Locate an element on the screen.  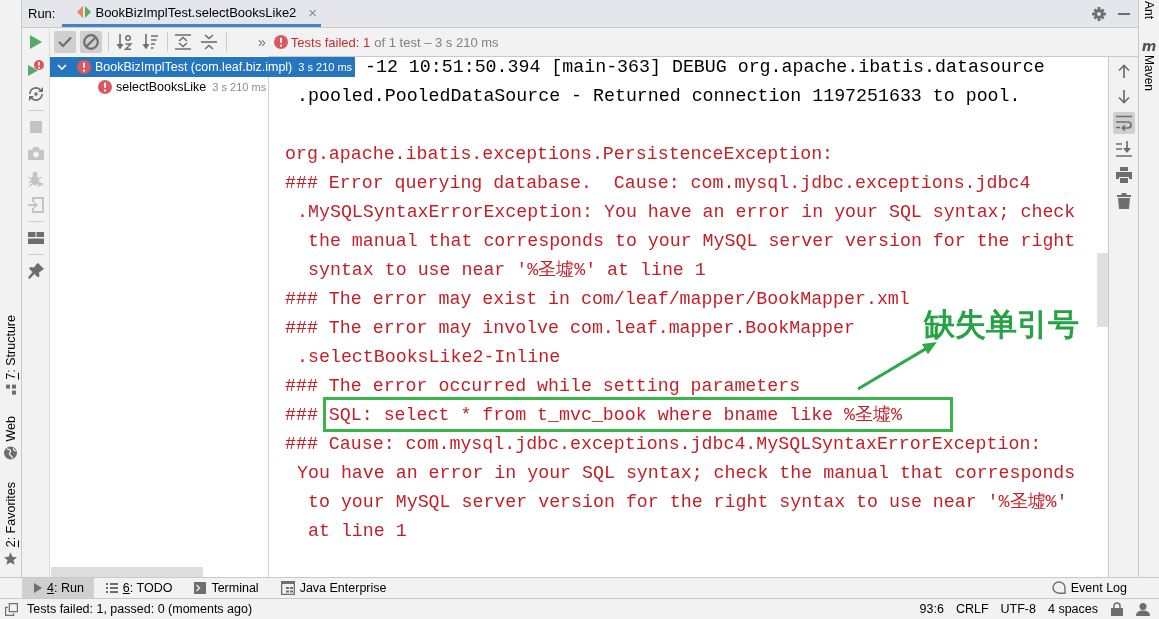
speech-bubble-icon is located at coordinates (1058, 588).